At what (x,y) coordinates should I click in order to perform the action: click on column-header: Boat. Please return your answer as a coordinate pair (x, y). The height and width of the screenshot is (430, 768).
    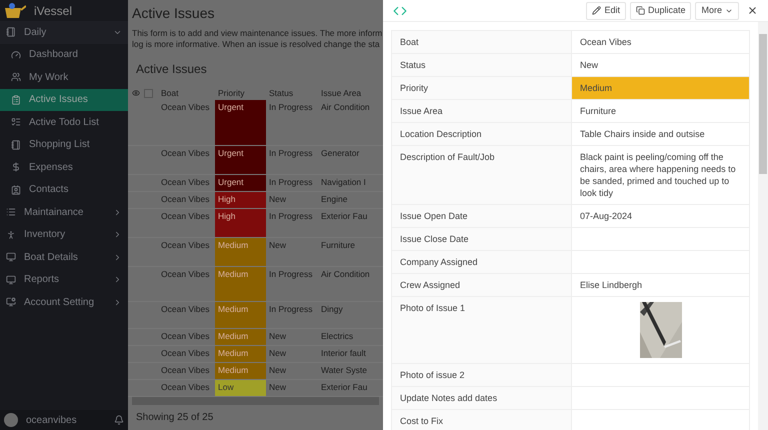
    Looking at the image, I should click on (186, 93).